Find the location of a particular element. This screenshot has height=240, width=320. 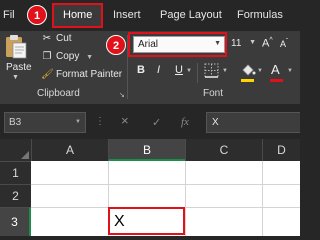

ribbon-tab-bar: Fil 1 Home Insert Page Layout Formulas is located at coordinates (150, 15).